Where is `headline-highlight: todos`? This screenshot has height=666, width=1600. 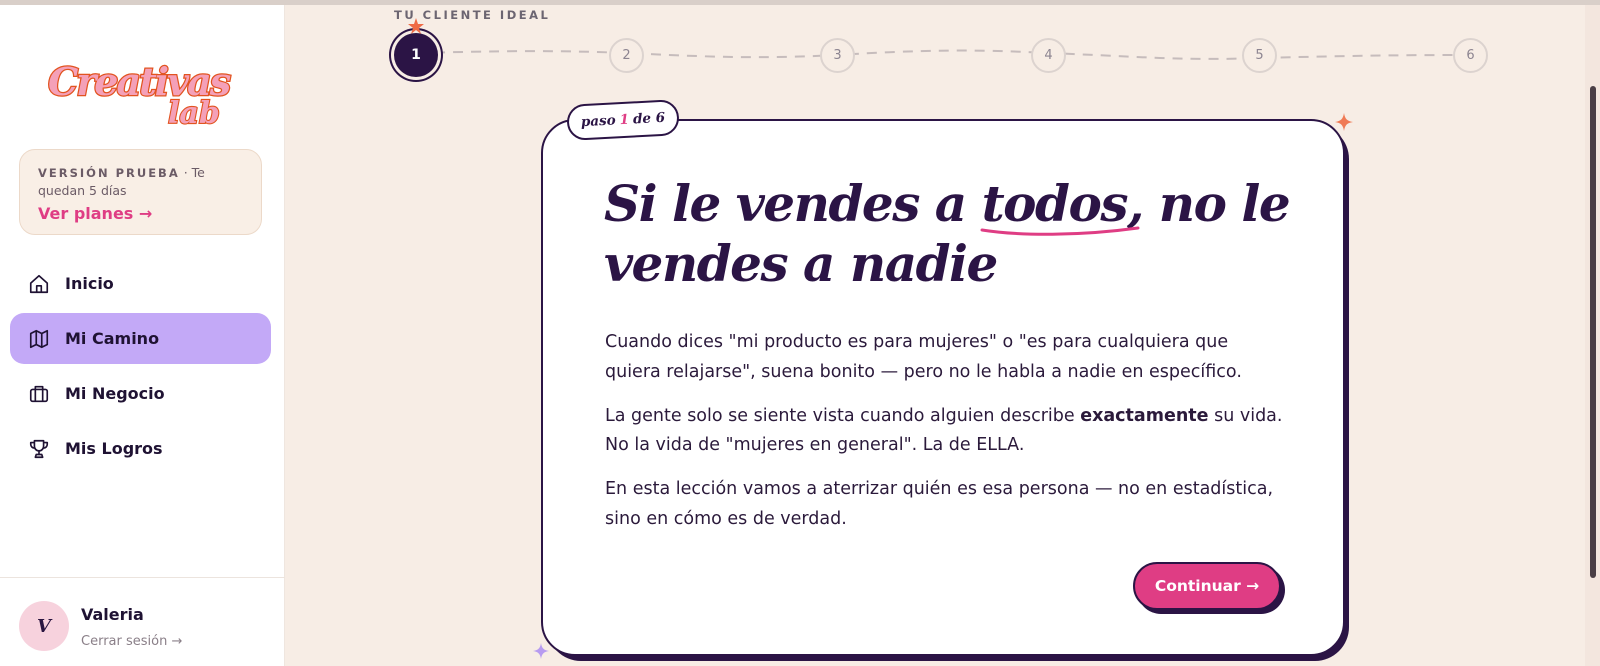
headline-highlight: todos is located at coordinates (1060, 205).